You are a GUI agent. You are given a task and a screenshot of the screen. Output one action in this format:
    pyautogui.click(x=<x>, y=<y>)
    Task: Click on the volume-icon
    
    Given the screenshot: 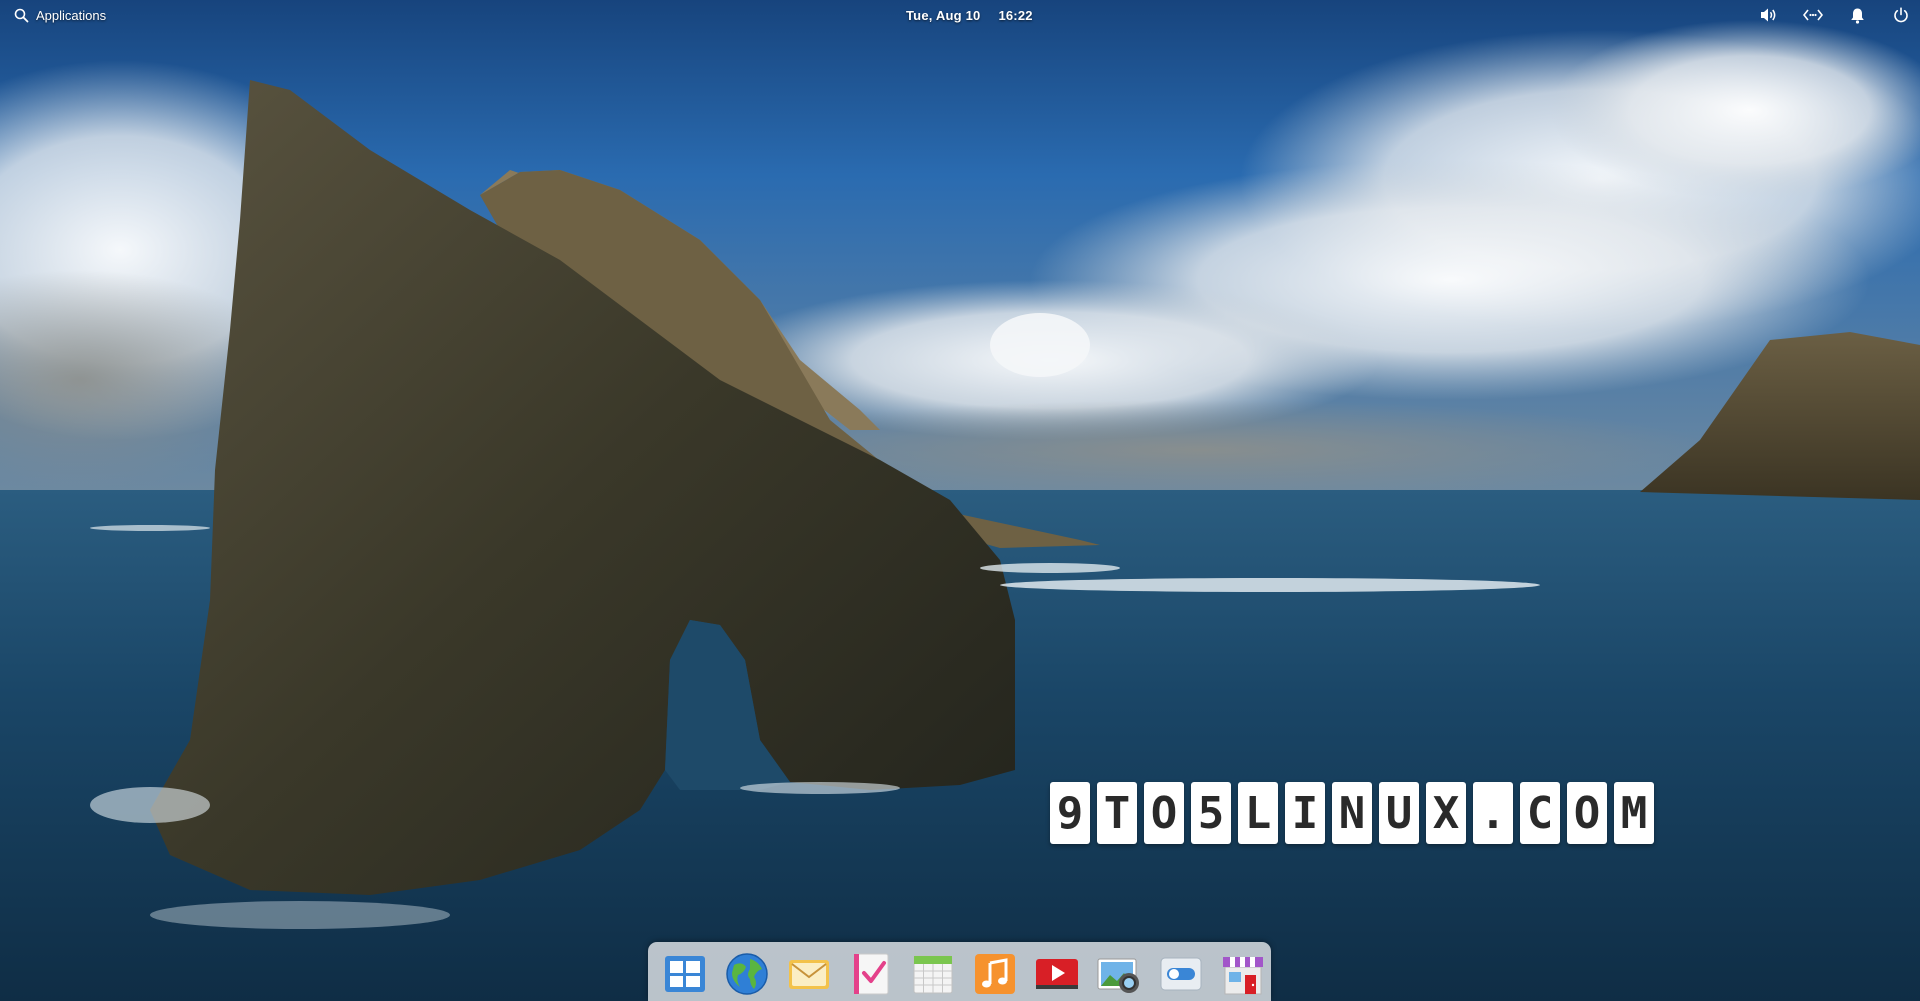 What is the action you would take?
    pyautogui.click(x=1769, y=15)
    